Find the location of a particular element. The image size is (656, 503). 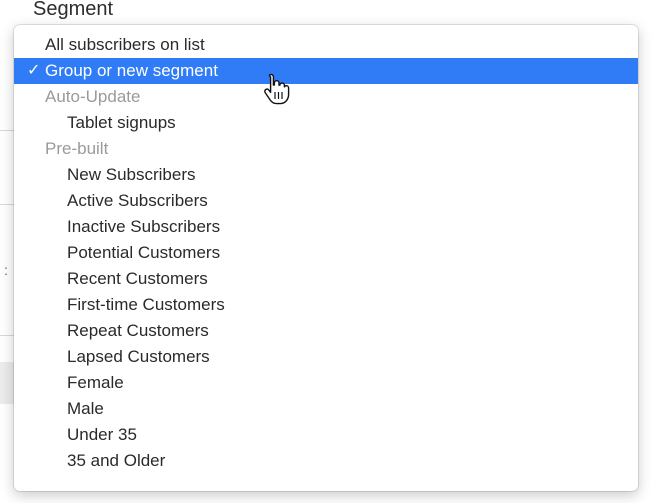

menu-section-header-auto-update: Auto-Update is located at coordinates (93, 96).